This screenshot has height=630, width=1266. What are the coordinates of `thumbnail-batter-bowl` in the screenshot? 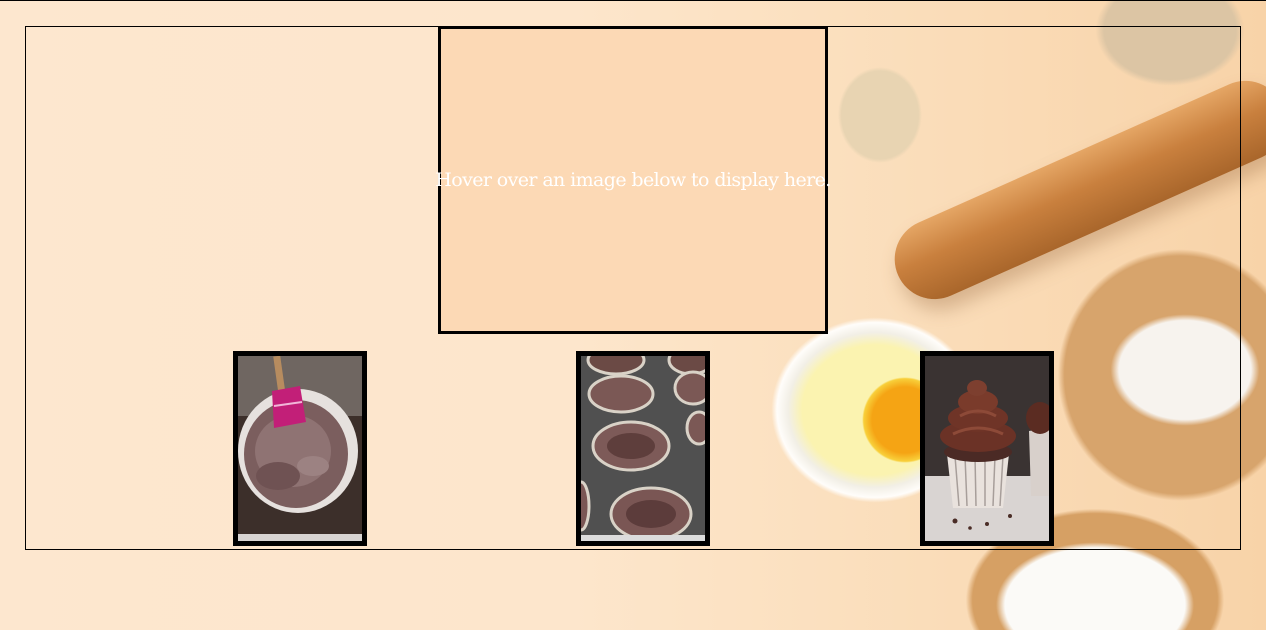 It's located at (300, 448).